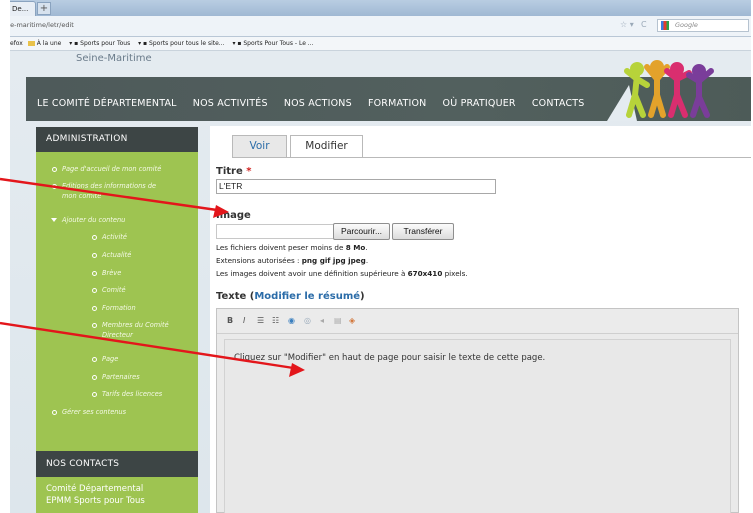 The height and width of the screenshot is (513, 753). Describe the element at coordinates (352, 320) in the screenshot. I see `media-icon: ◈` at that location.